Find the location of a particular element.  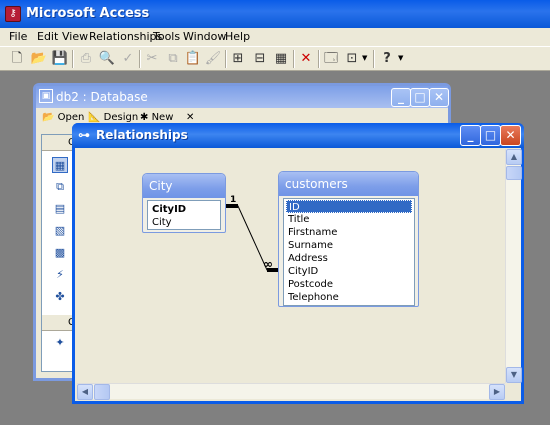

relationships-titlebar: ⊶ Relationships _ □ ✕ is located at coordinates (298, 135).